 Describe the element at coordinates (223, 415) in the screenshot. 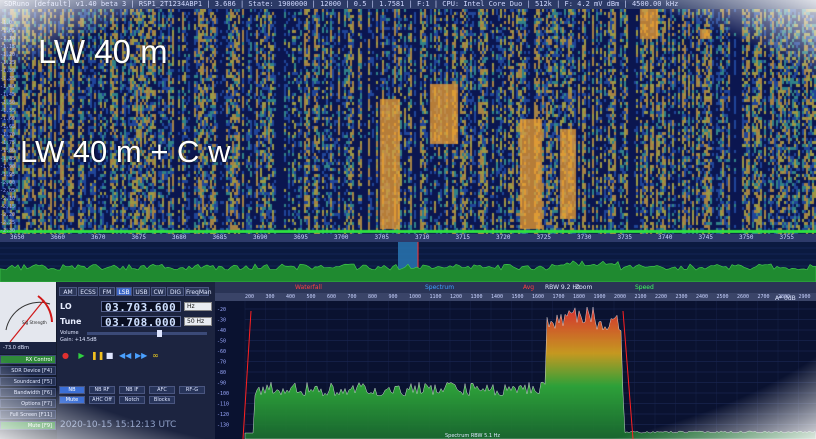

I see `spectrum-db-label: -120` at that location.